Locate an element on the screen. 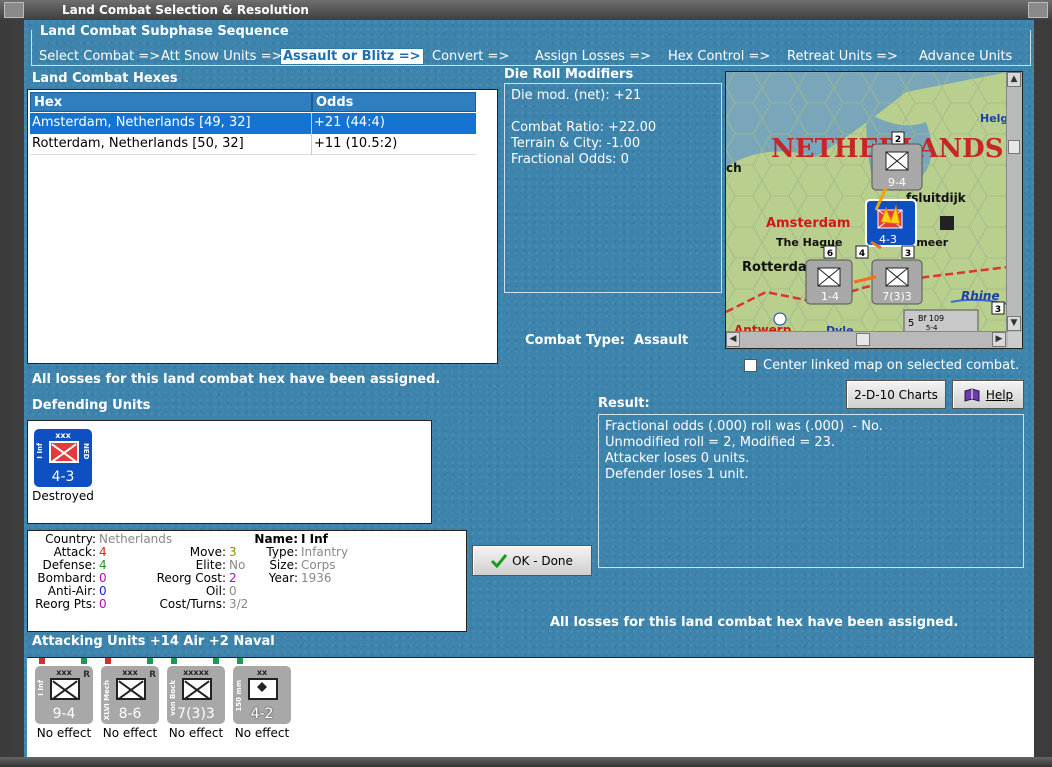 The image size is (1052, 767). charts-button: 2-D-10 Charts is located at coordinates (896, 394).